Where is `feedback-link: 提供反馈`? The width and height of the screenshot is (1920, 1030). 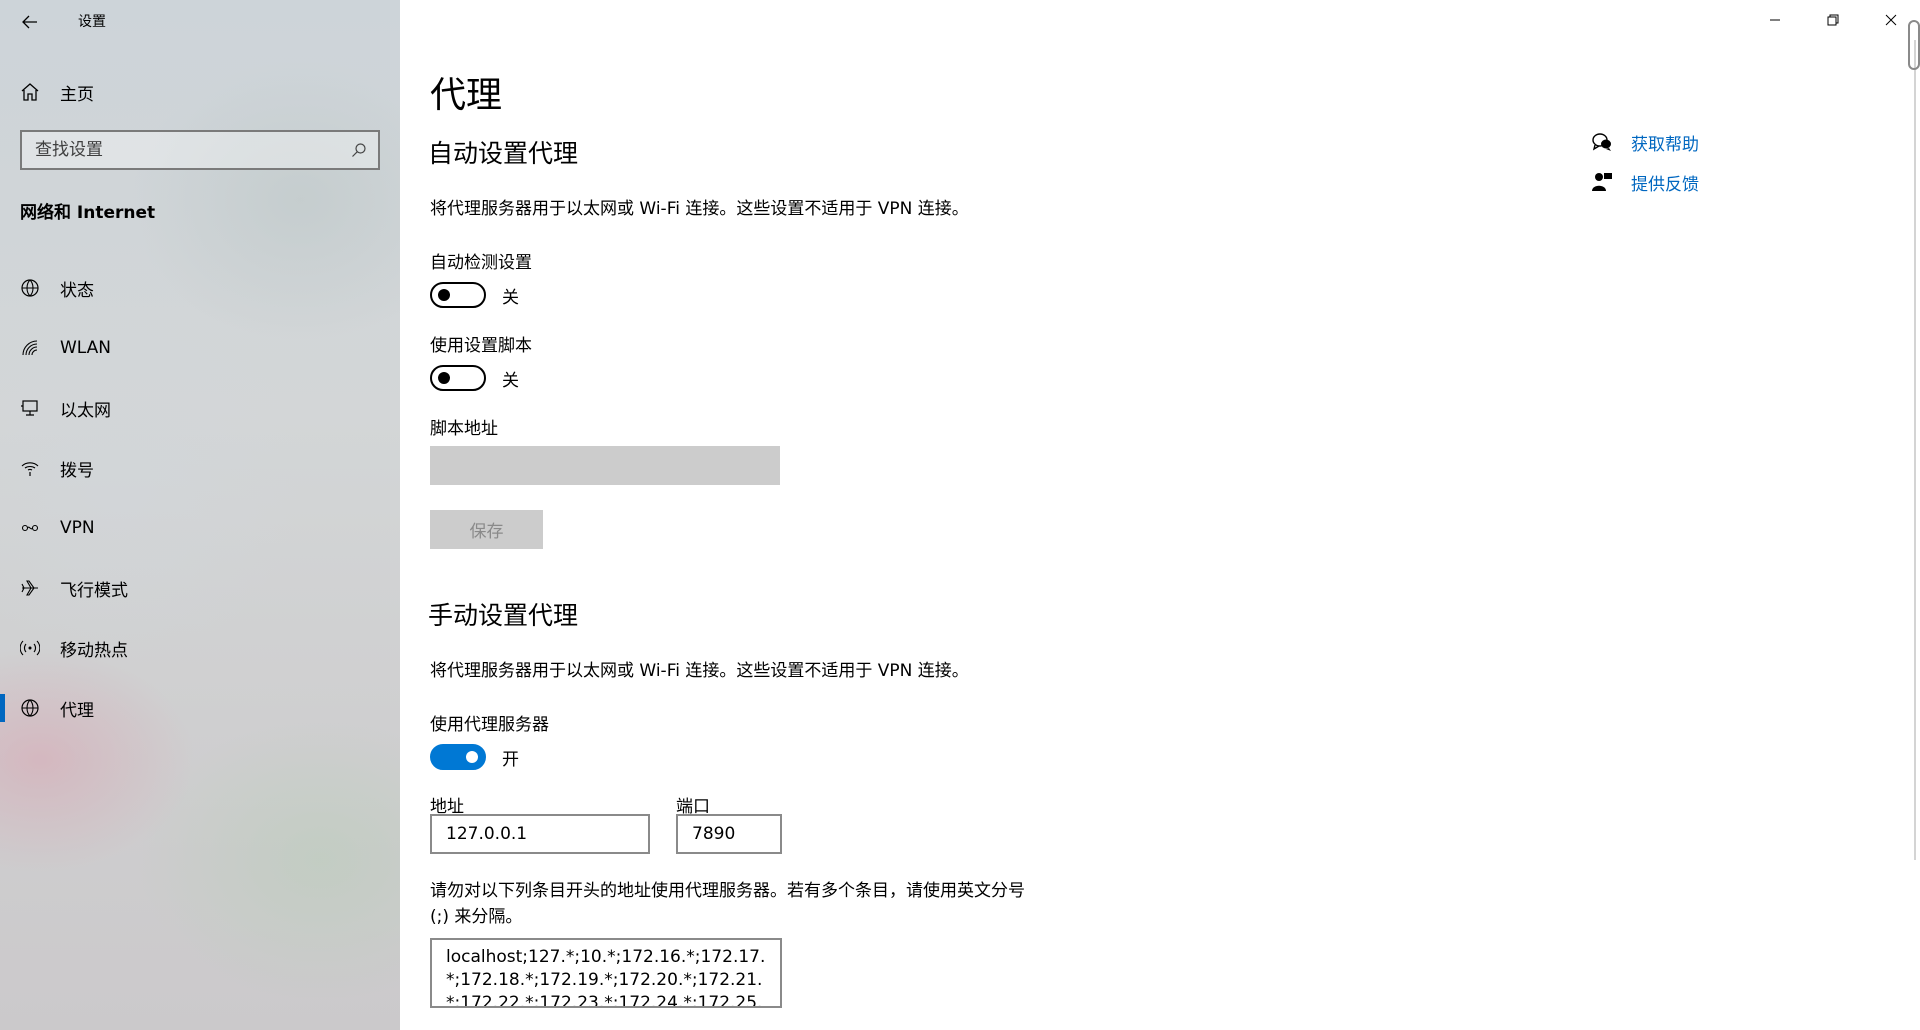
feedback-link: 提供反馈 is located at coordinates (1644, 182).